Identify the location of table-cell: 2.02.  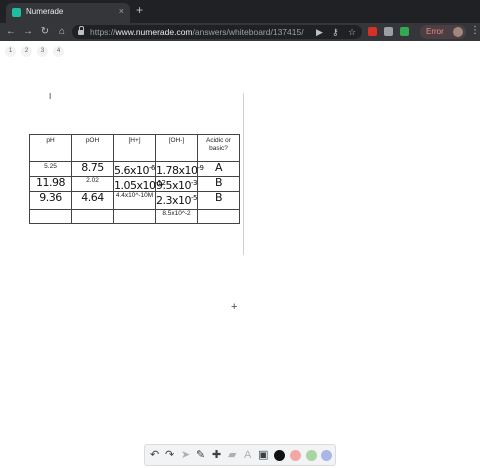
(92, 184).